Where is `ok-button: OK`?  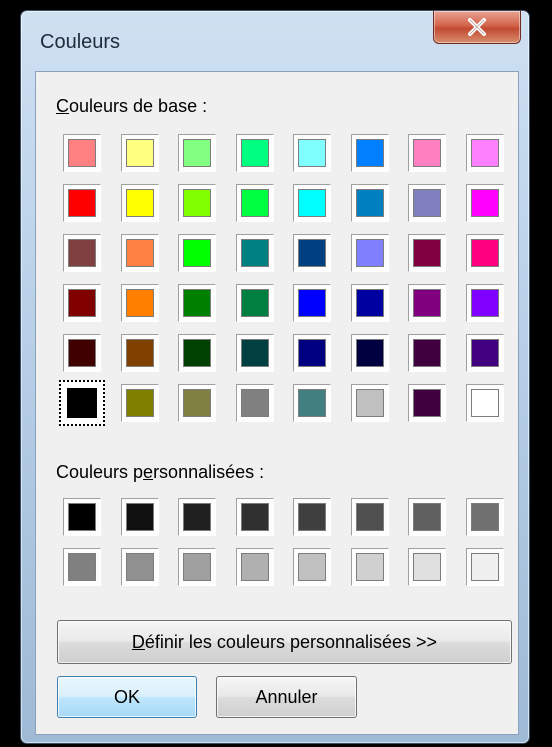 ok-button: OK is located at coordinates (127, 697).